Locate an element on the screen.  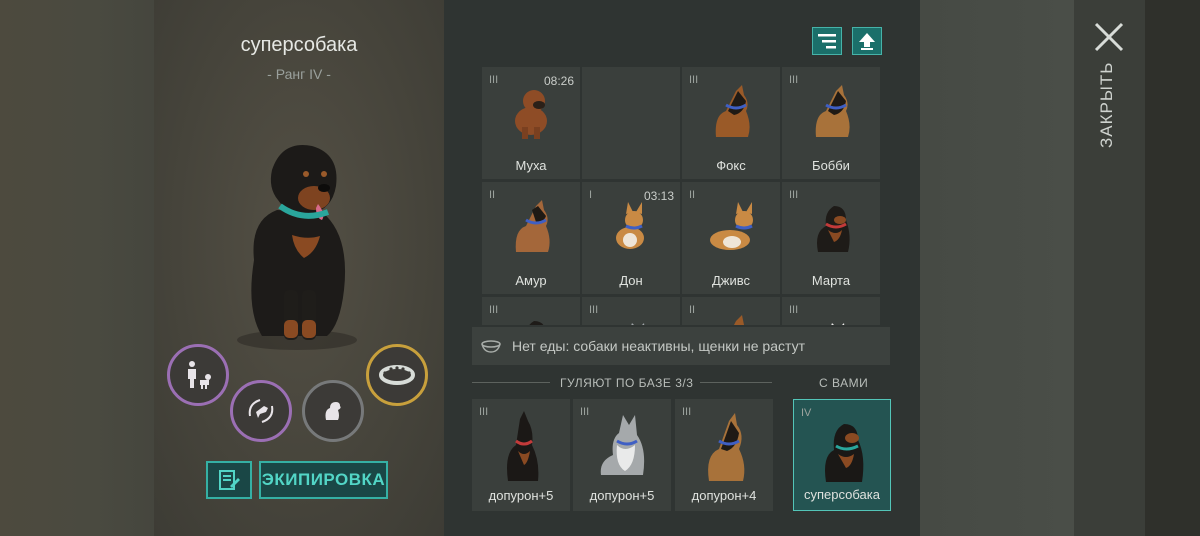
kennel-slot: III 08:26 Муха is located at coordinates (531, 123).